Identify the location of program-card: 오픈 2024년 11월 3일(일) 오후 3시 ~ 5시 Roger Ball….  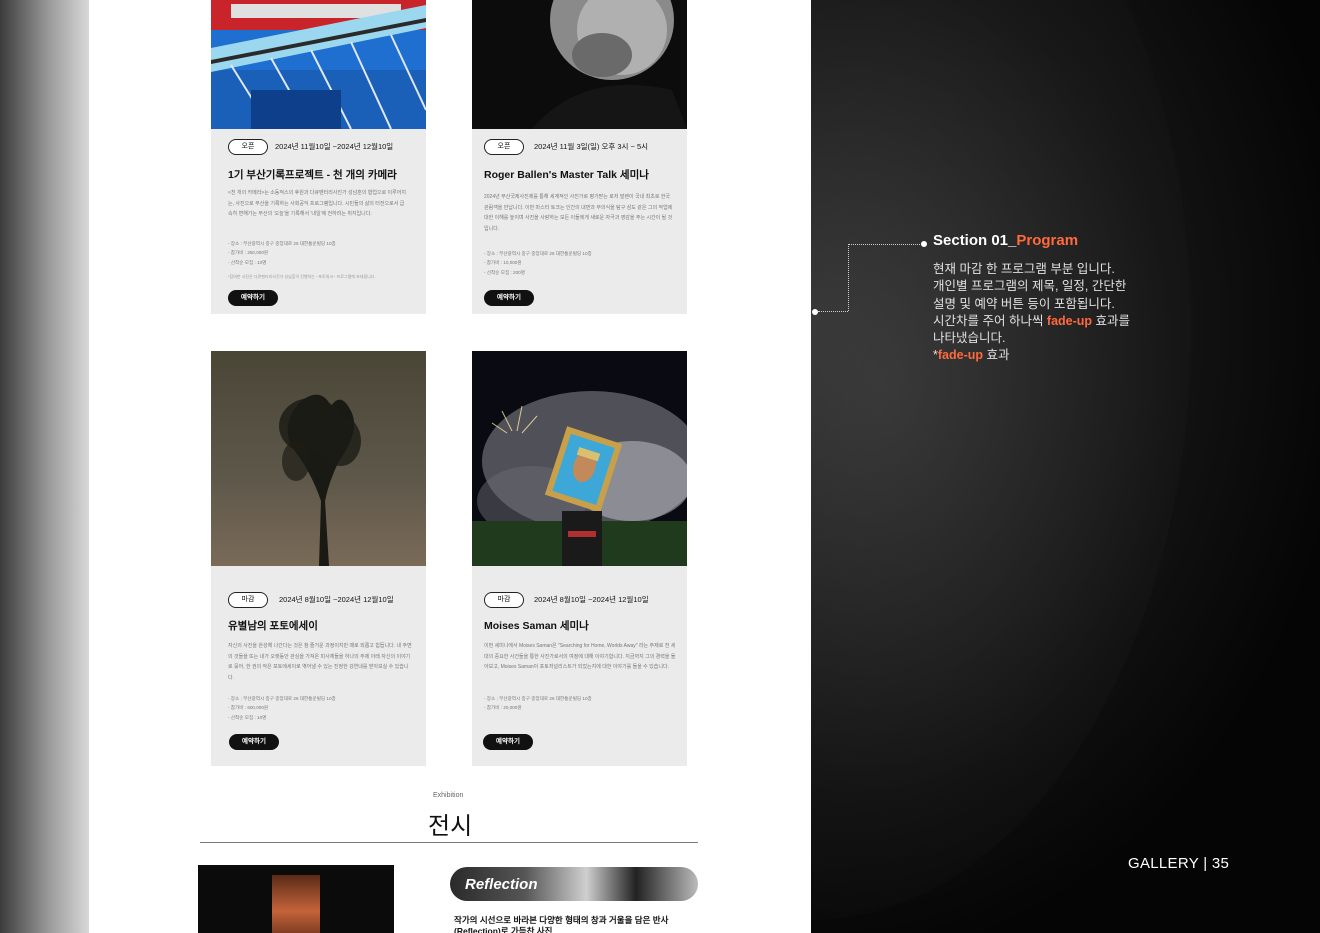
(579, 157).